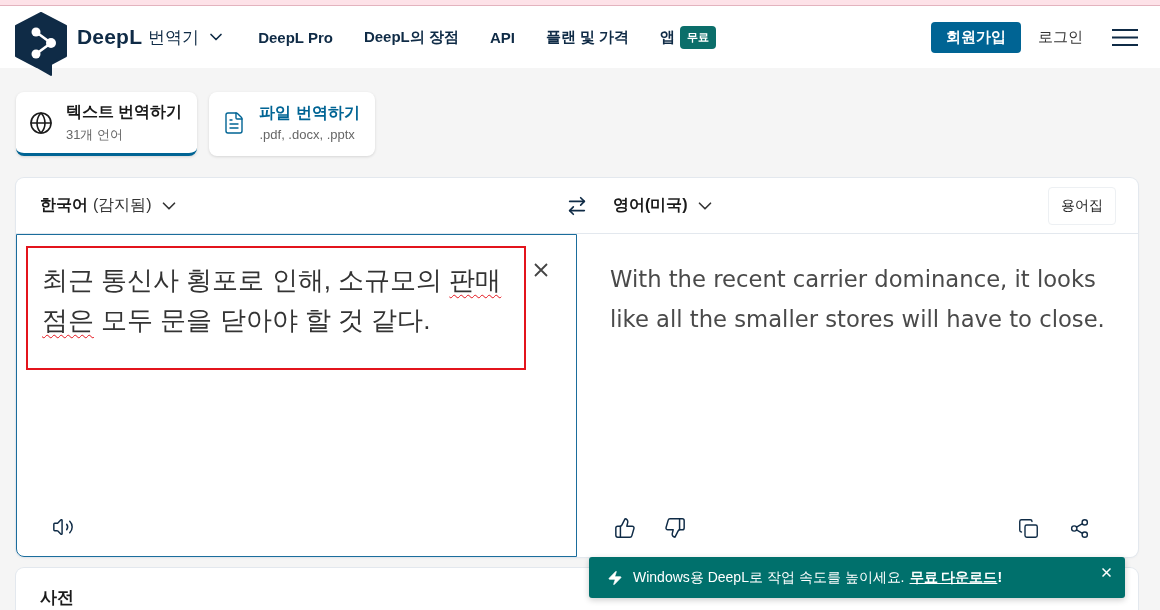 This screenshot has height=610, width=1160. Describe the element at coordinates (953, 576) in the screenshot. I see `download-link: 무료 다운로드` at that location.